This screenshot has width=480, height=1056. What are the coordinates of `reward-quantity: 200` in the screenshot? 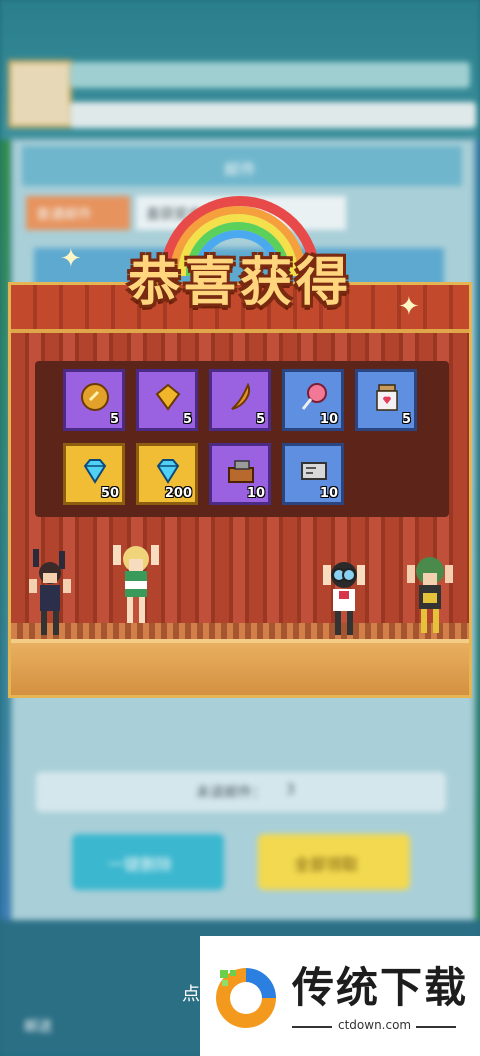 It's located at (178, 493).